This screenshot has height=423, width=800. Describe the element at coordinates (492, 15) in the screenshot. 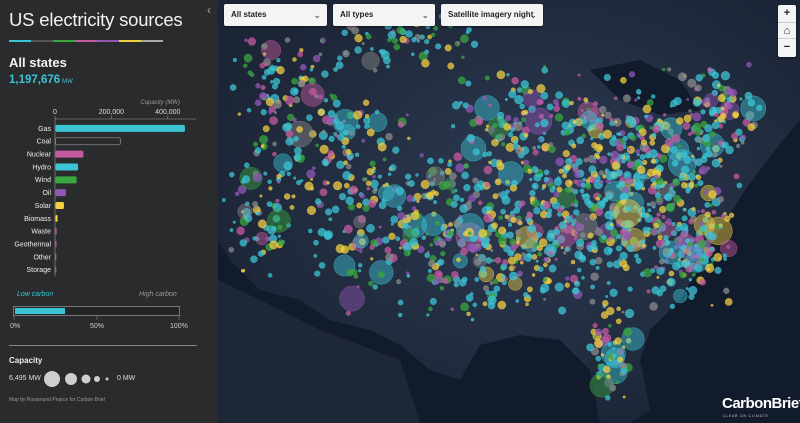

I see `basemap-select: Satellite imagery night ⌄` at that location.